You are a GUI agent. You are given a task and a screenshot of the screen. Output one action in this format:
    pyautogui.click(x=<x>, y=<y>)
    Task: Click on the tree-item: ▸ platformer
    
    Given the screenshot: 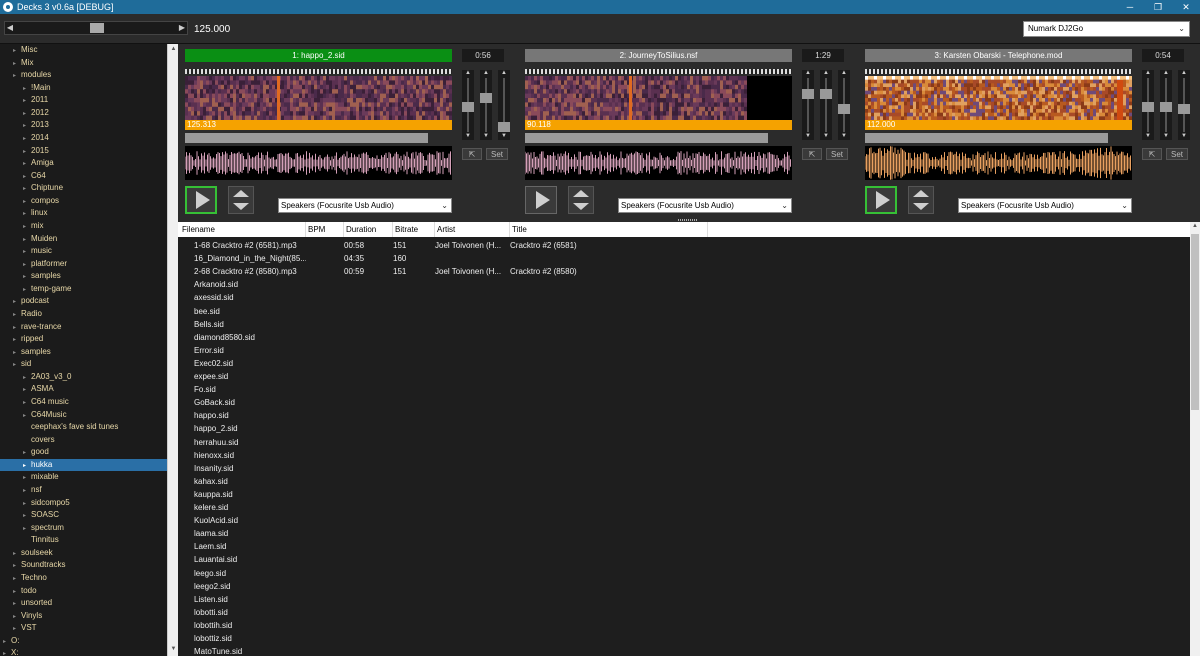 What is the action you would take?
    pyautogui.click(x=83, y=264)
    